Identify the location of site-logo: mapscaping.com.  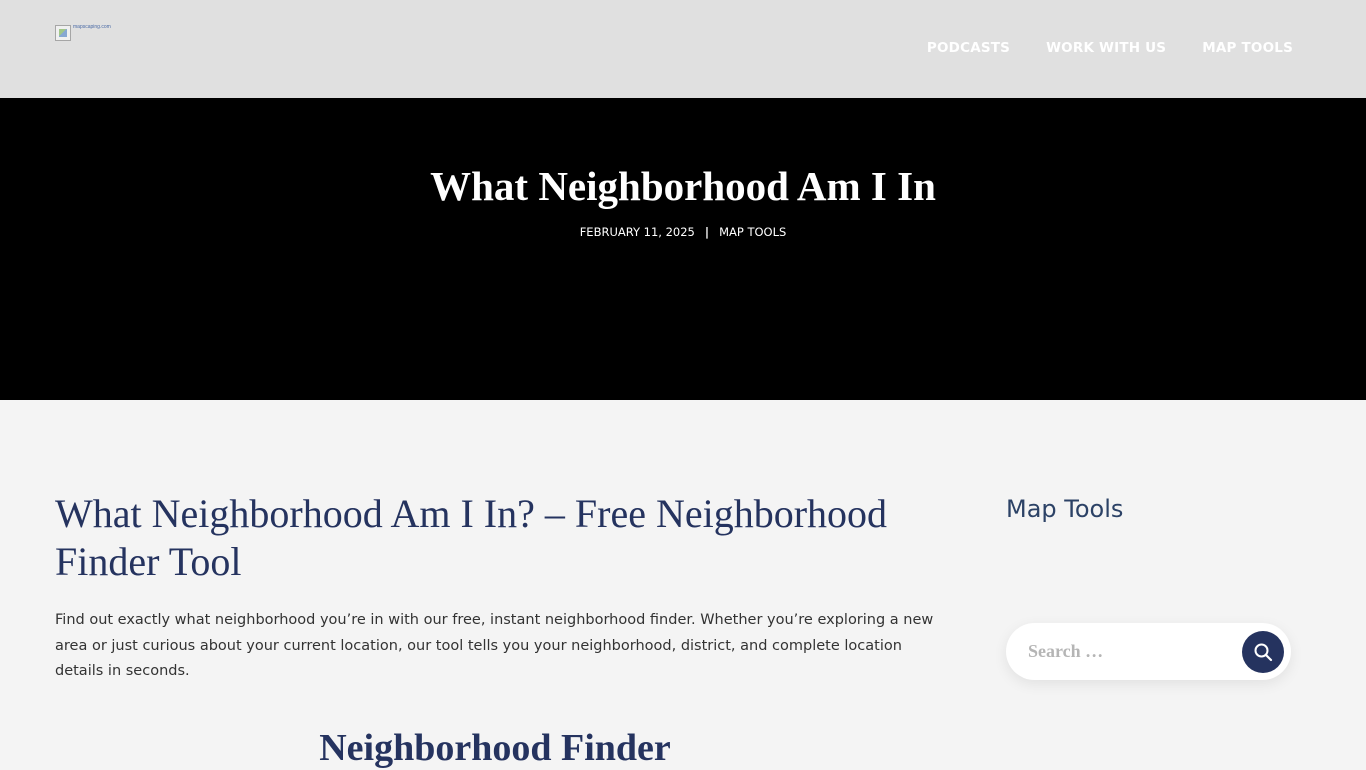
(83, 33).